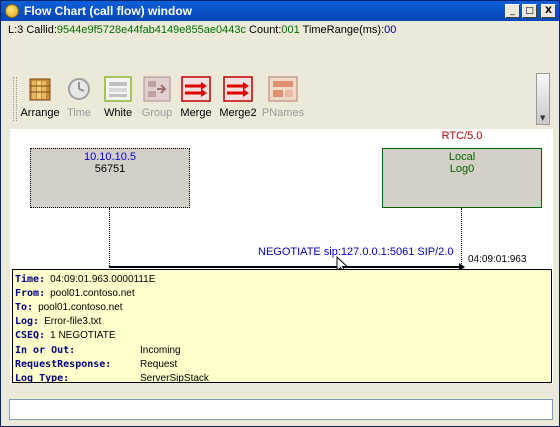 This screenshot has height=427, width=560. Describe the element at coordinates (73, 322) in the screenshot. I see `detail-value: Error-file3.txt` at that location.